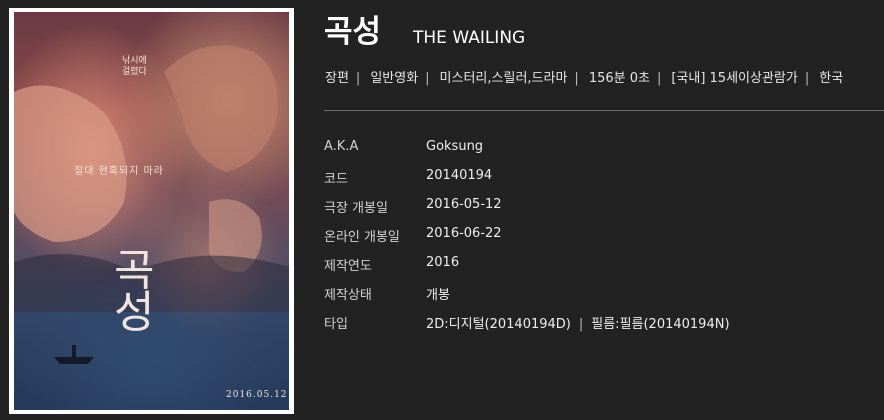 The image size is (884, 420). I want to click on meta-length: 장편, so click(337, 78).